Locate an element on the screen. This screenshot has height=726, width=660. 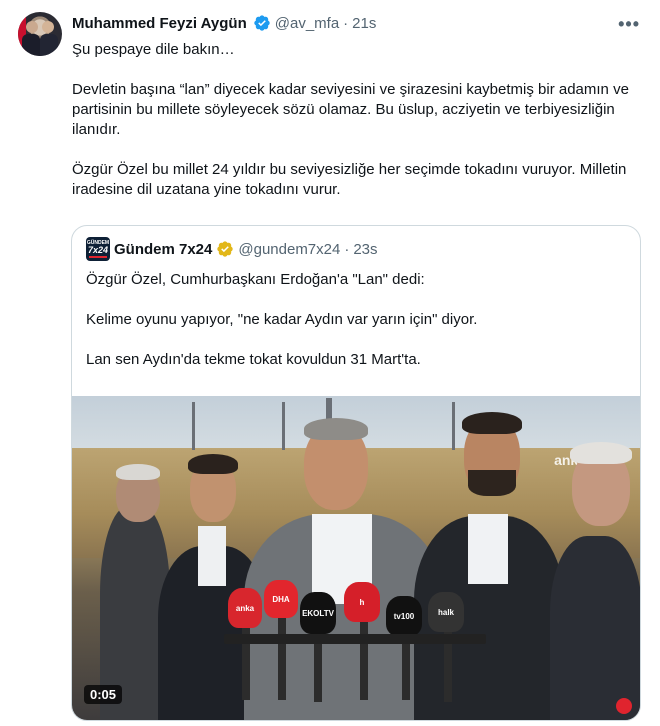
author-name: Muhammed Feyzi Aygün is located at coordinates (159, 23).